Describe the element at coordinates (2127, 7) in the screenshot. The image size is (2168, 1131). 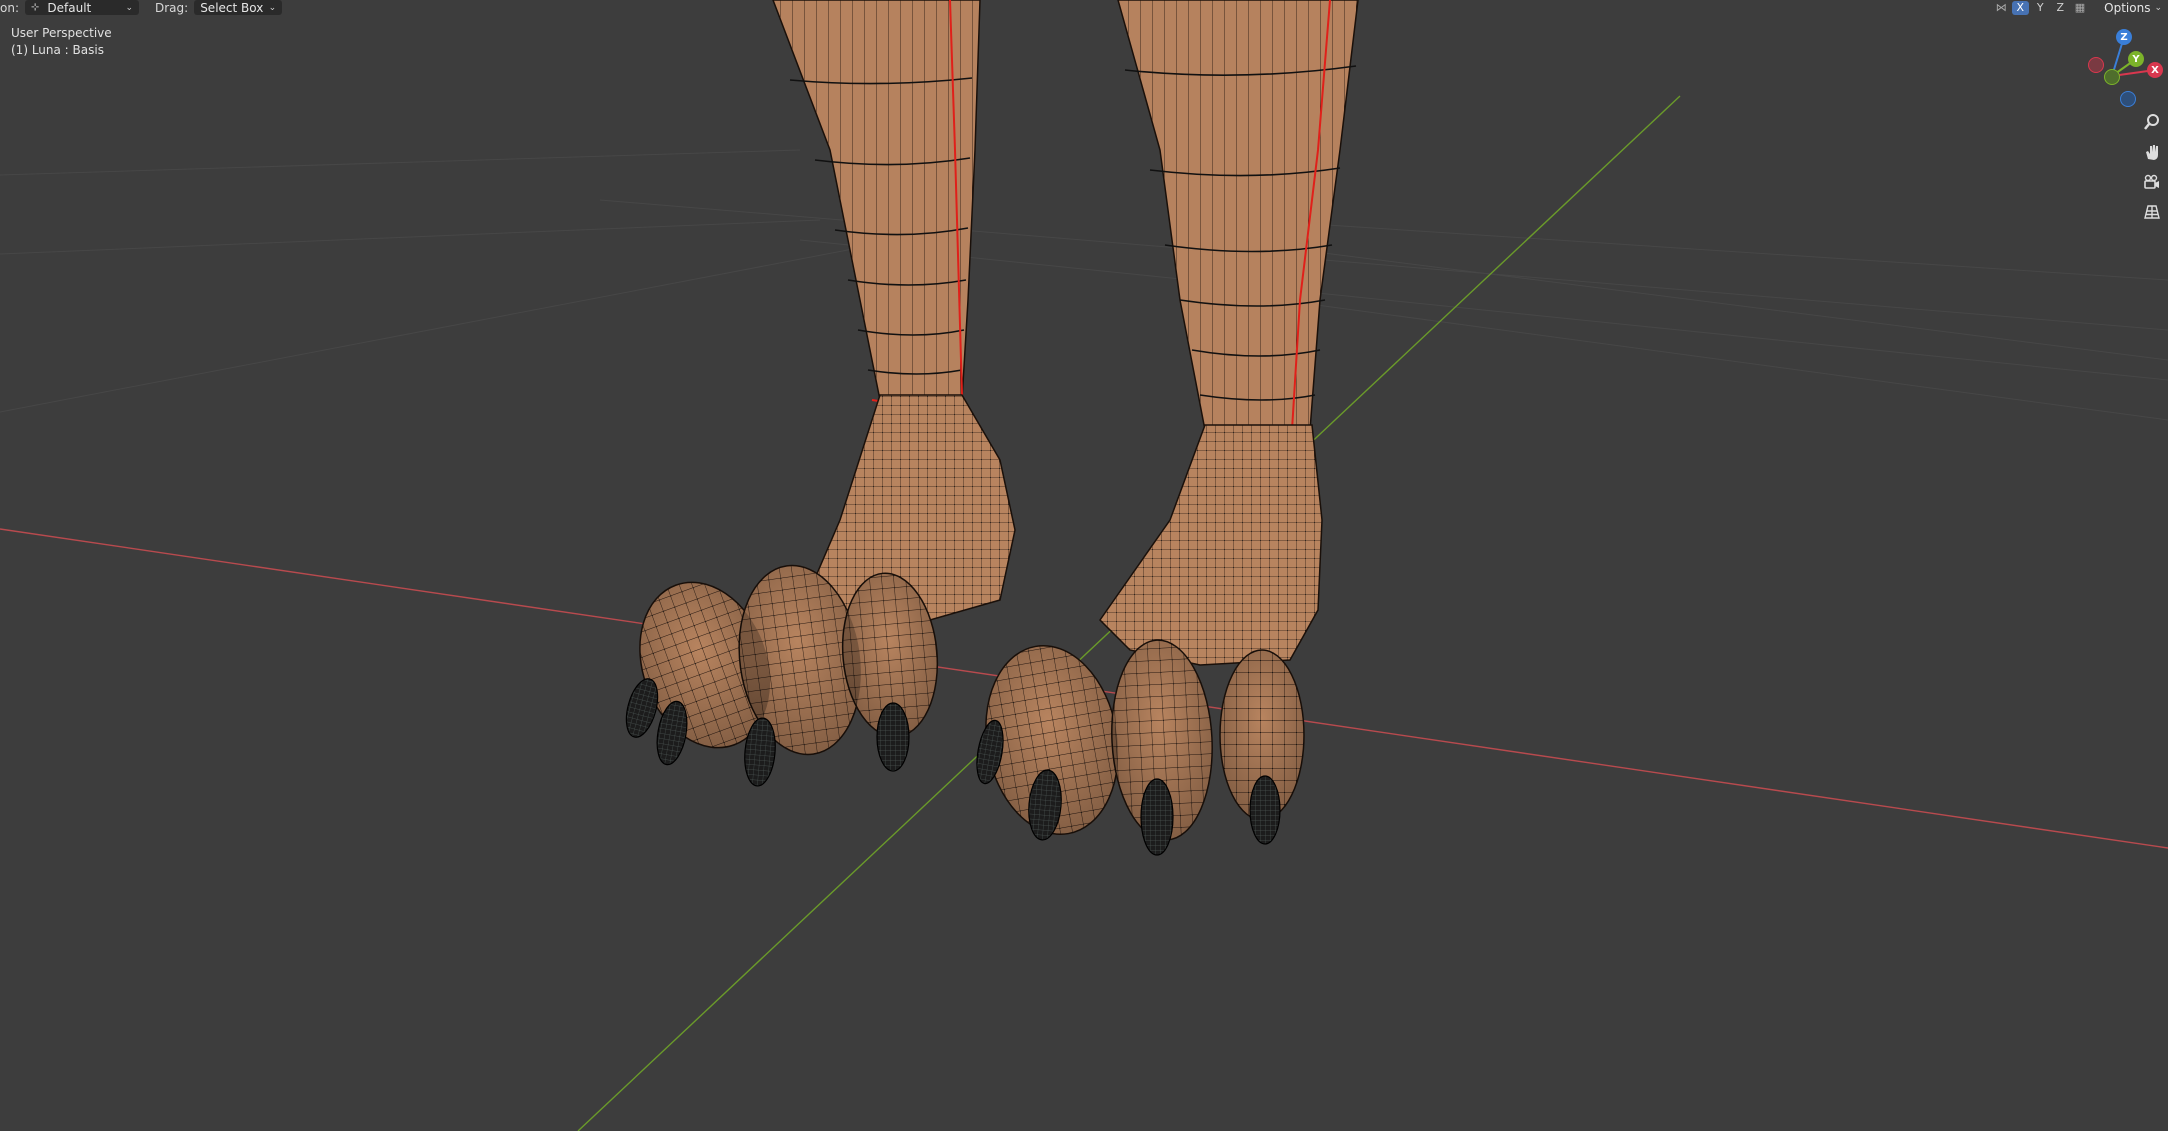
I see `options-label: Options` at that location.